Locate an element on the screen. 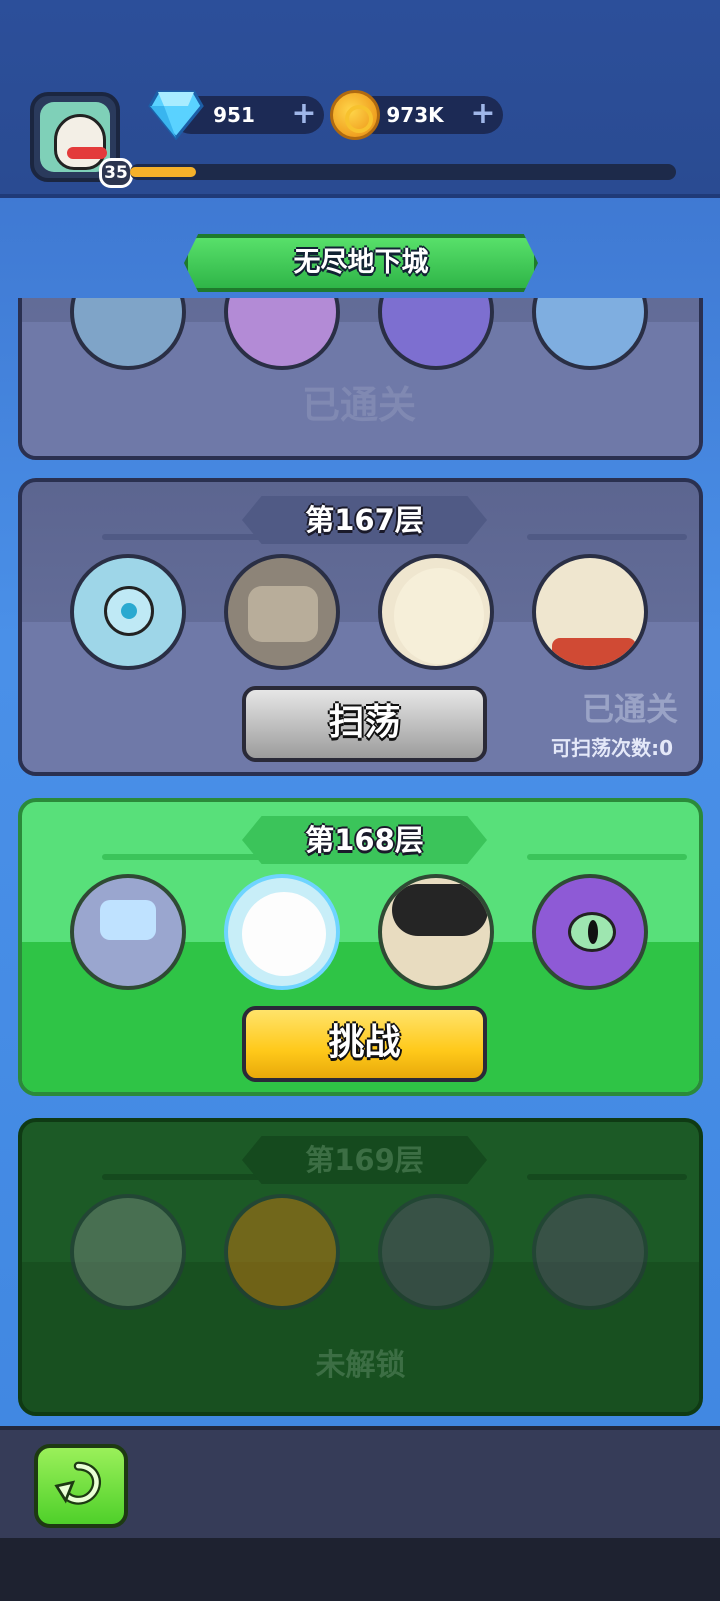 Image resolution: width=720 pixels, height=1601 pixels. monster-maid-ghost-2-portrait is located at coordinates (590, 1252).